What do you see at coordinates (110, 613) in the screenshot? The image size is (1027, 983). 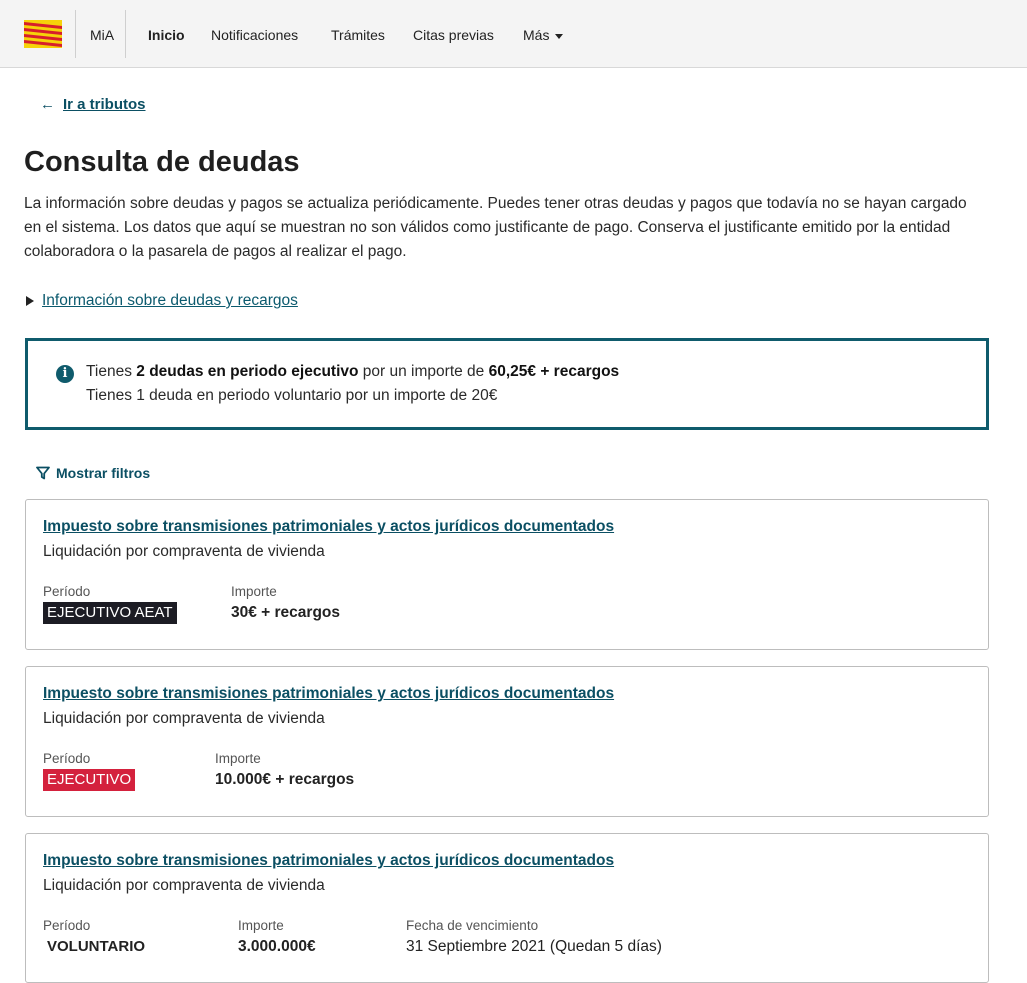 I see `period-badge: EJECUTIVO AEAT` at bounding box center [110, 613].